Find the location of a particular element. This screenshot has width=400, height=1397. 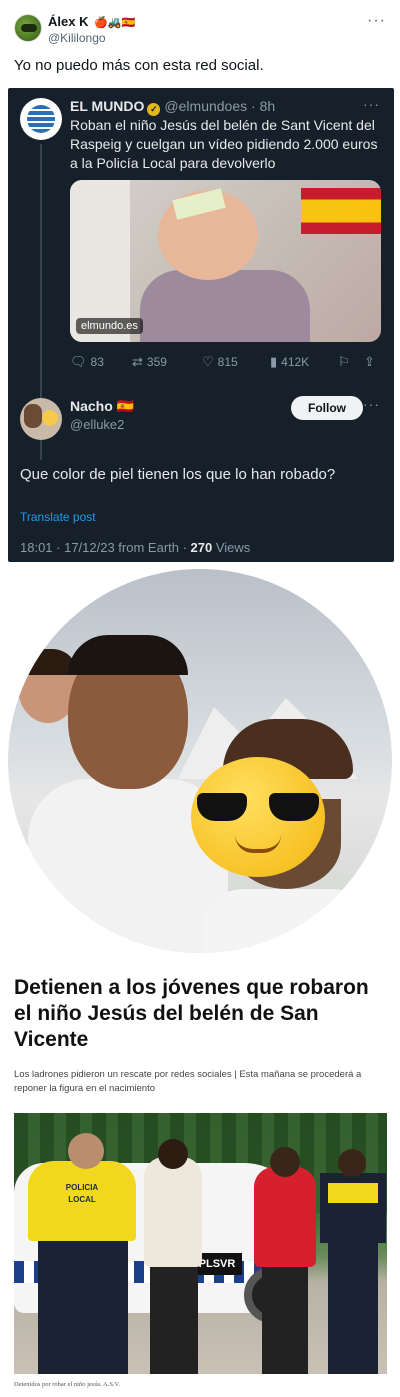

views-count: 412K is located at coordinates (295, 362).